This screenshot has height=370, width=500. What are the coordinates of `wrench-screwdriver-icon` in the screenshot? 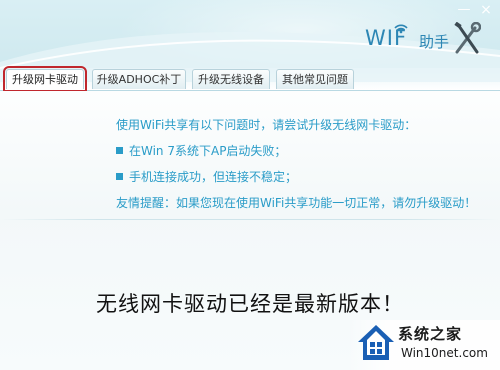 It's located at (467, 38).